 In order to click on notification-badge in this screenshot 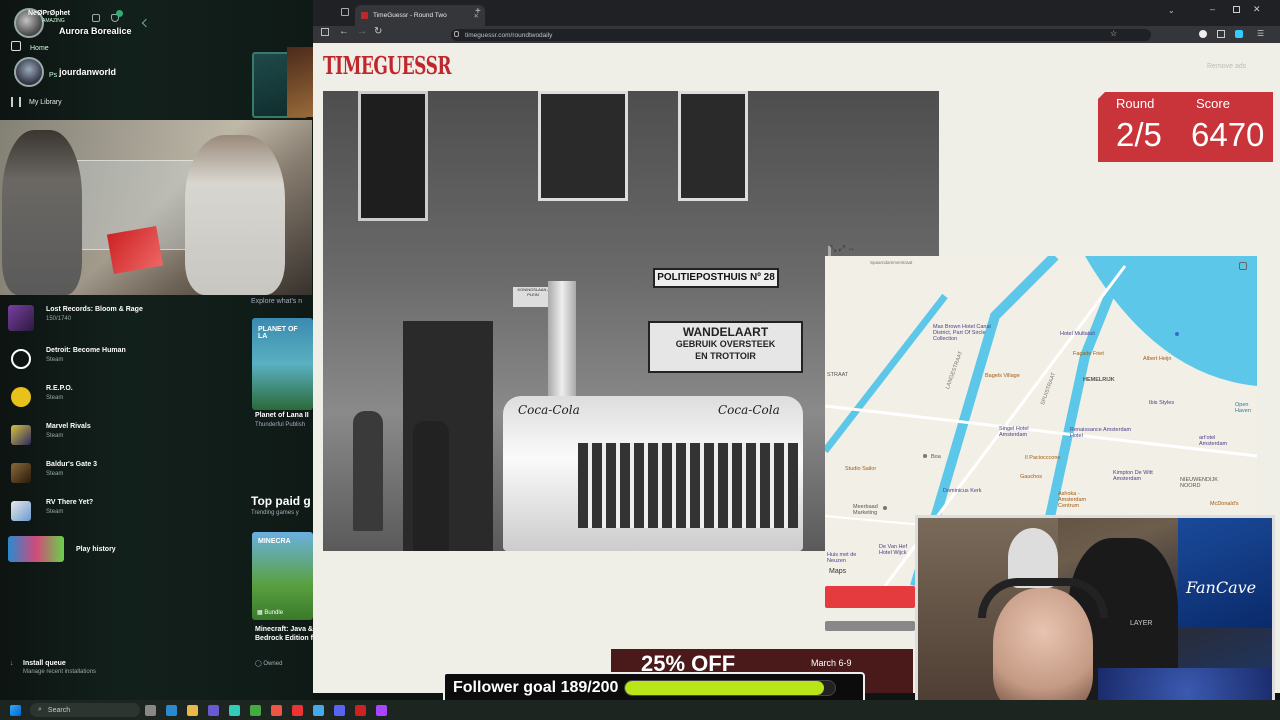, I will do `click(119, 13)`.